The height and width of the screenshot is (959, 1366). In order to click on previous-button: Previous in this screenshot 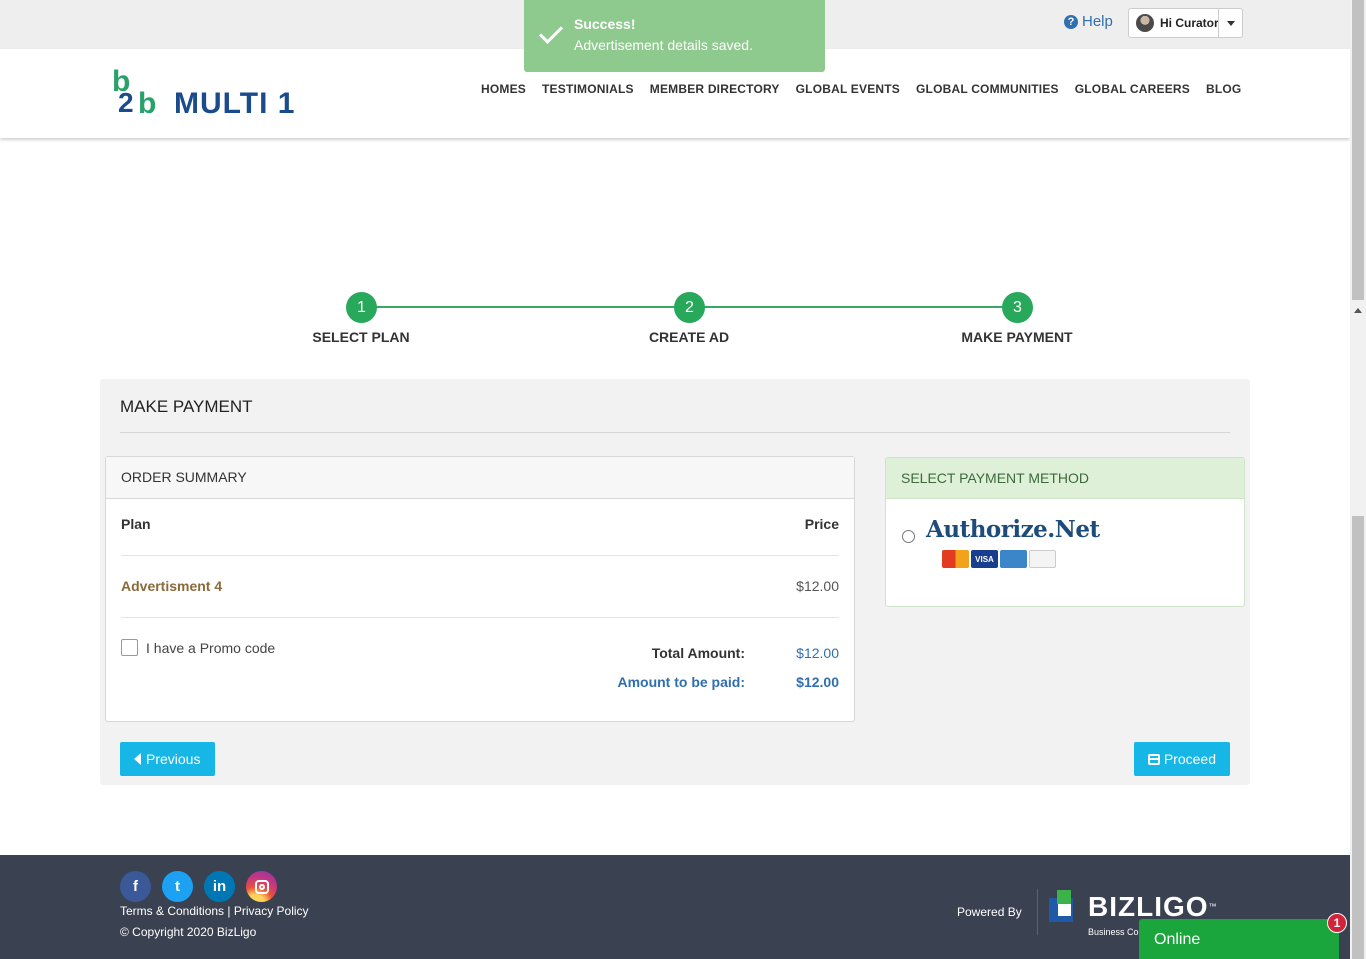, I will do `click(167, 759)`.